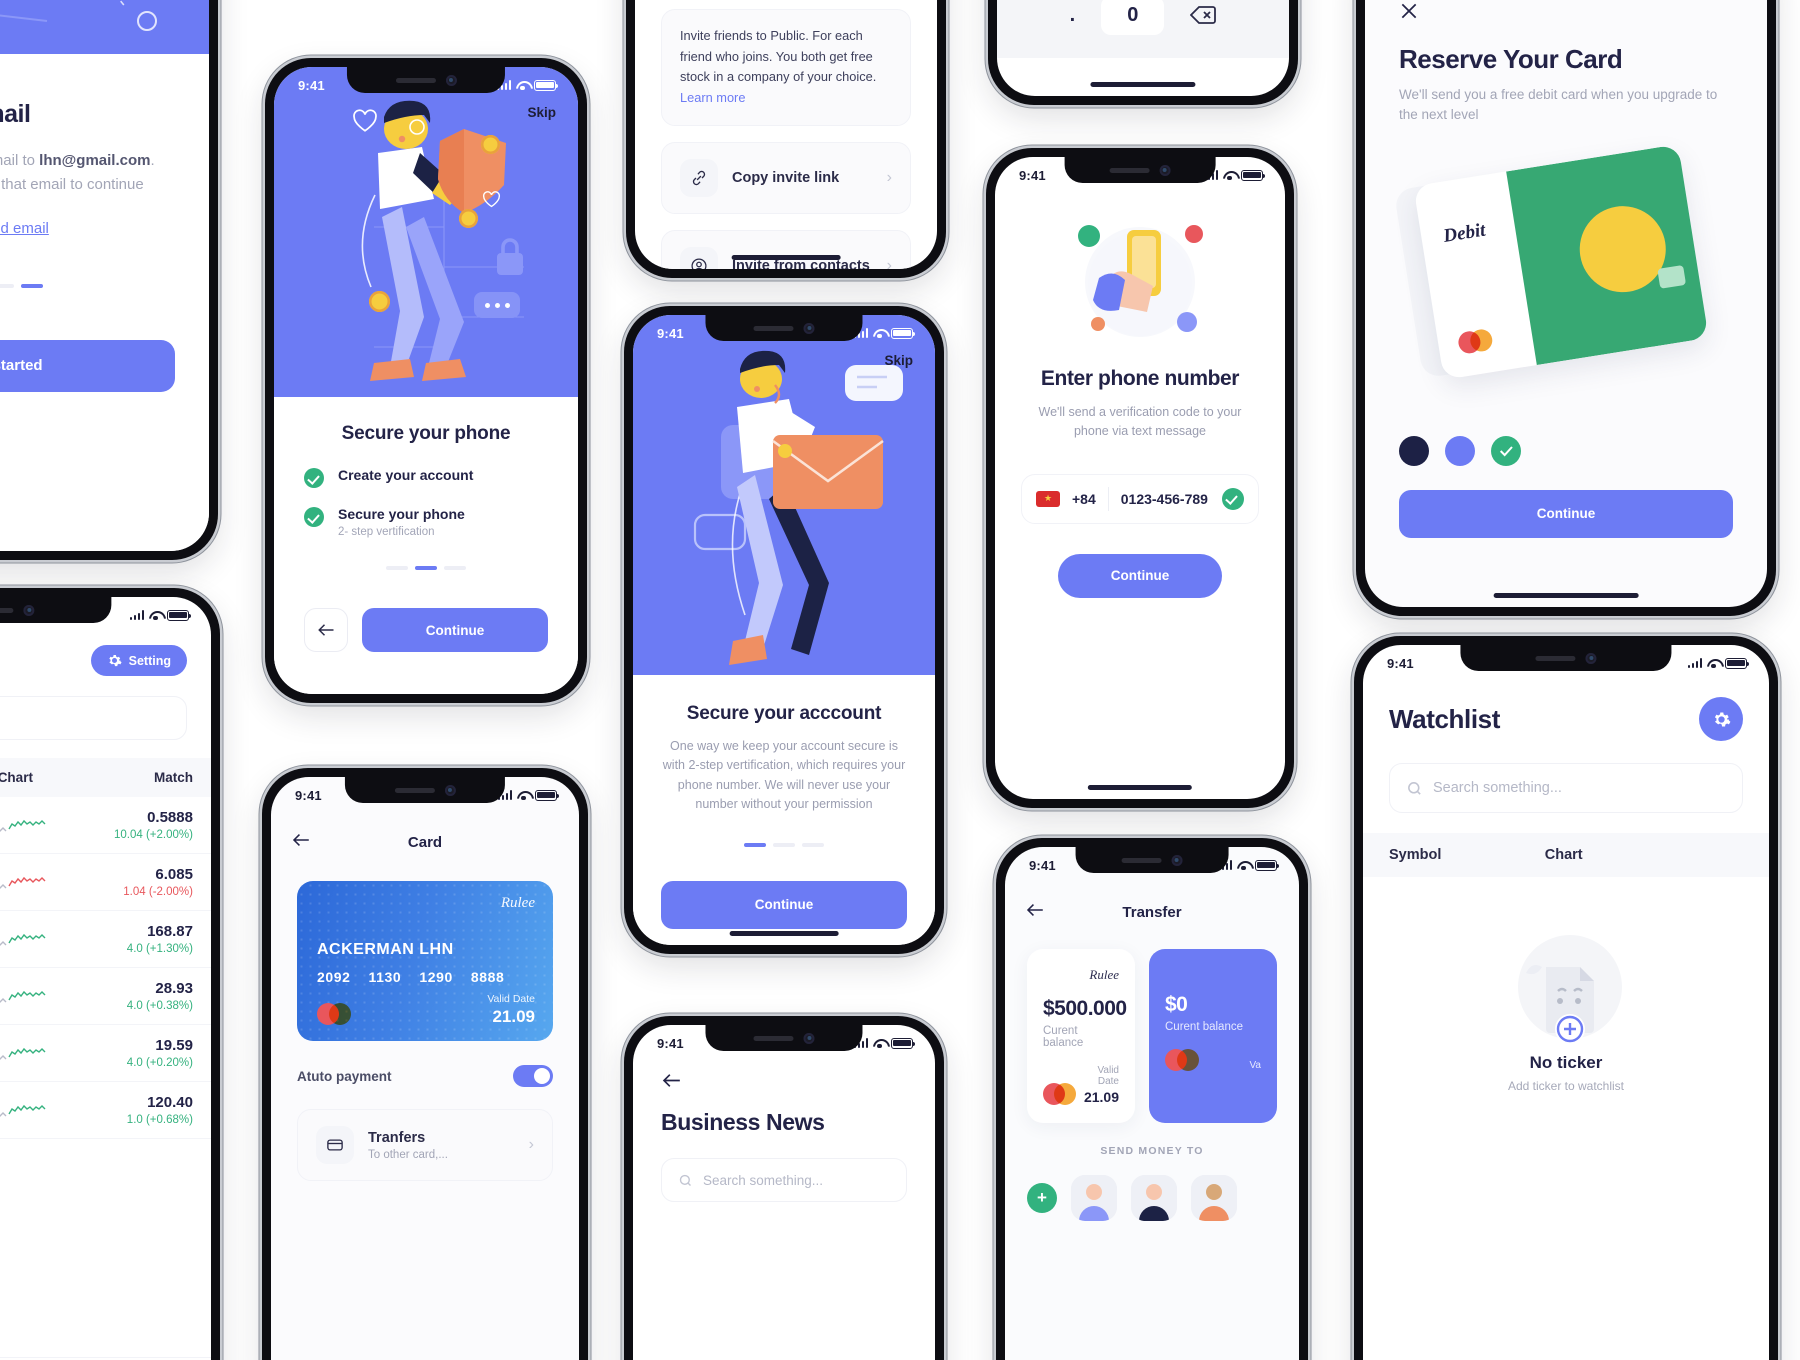 The height and width of the screenshot is (1360, 1800). I want to click on price-value: 6.085, so click(174, 874).